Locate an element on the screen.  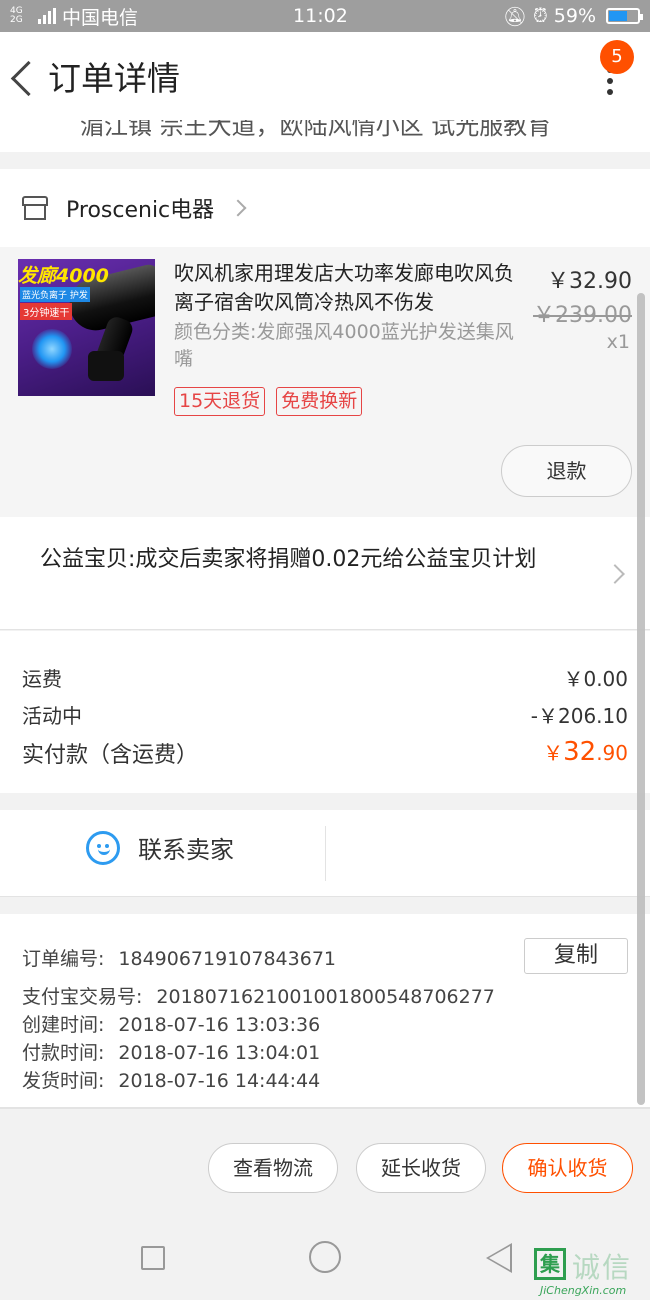
view-logistics-button: 查看物流 is located at coordinates (273, 1168).